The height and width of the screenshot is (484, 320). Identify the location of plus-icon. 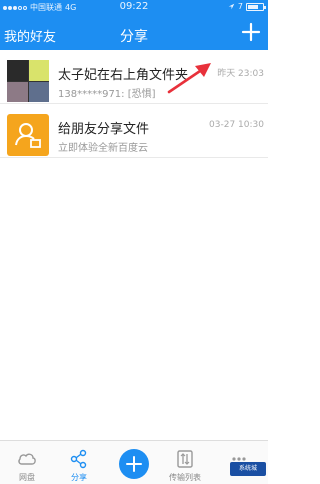
(134, 464).